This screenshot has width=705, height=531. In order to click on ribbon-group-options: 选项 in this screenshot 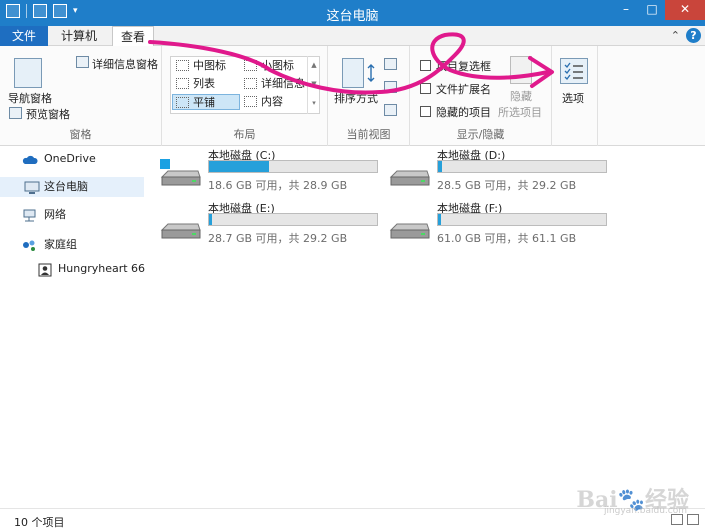, I will do `click(575, 96)`.